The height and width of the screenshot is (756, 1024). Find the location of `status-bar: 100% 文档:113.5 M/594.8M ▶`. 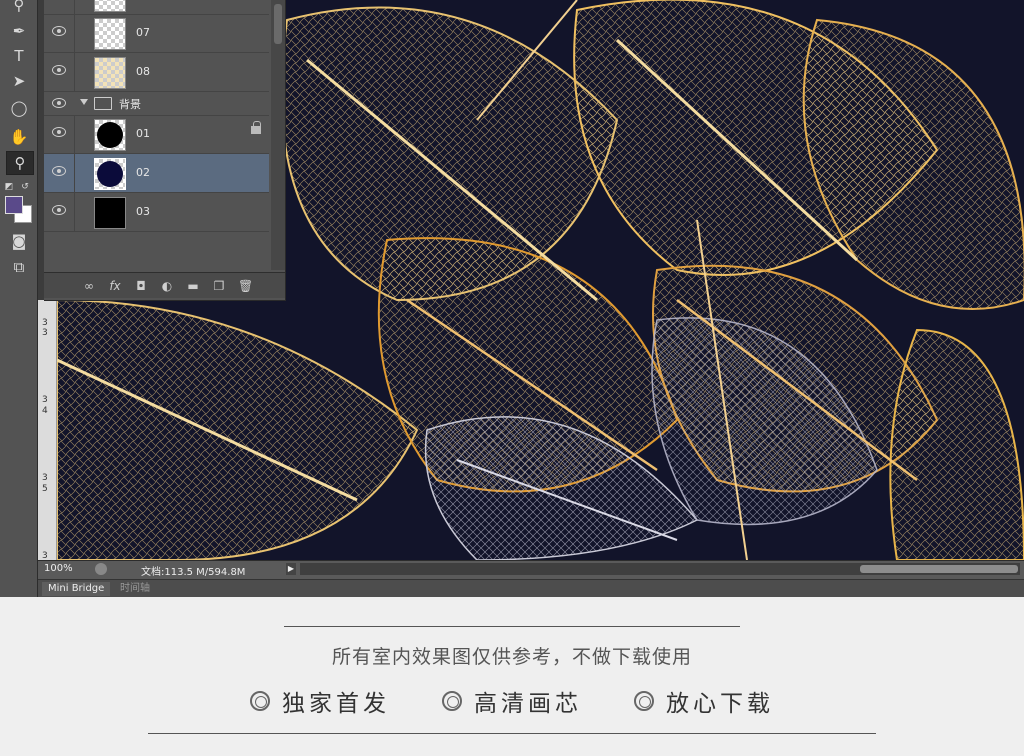

status-bar: 100% 文档:113.5 M/594.8M ▶ is located at coordinates (531, 569).